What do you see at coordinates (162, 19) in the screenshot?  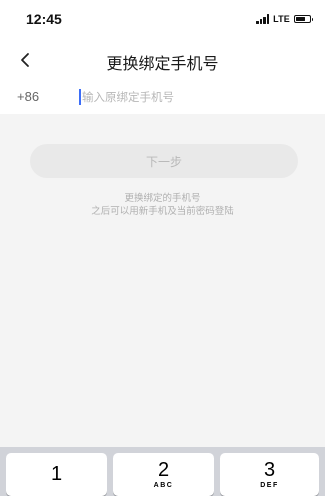 I see `status-bar: 12:45 LTE` at bounding box center [162, 19].